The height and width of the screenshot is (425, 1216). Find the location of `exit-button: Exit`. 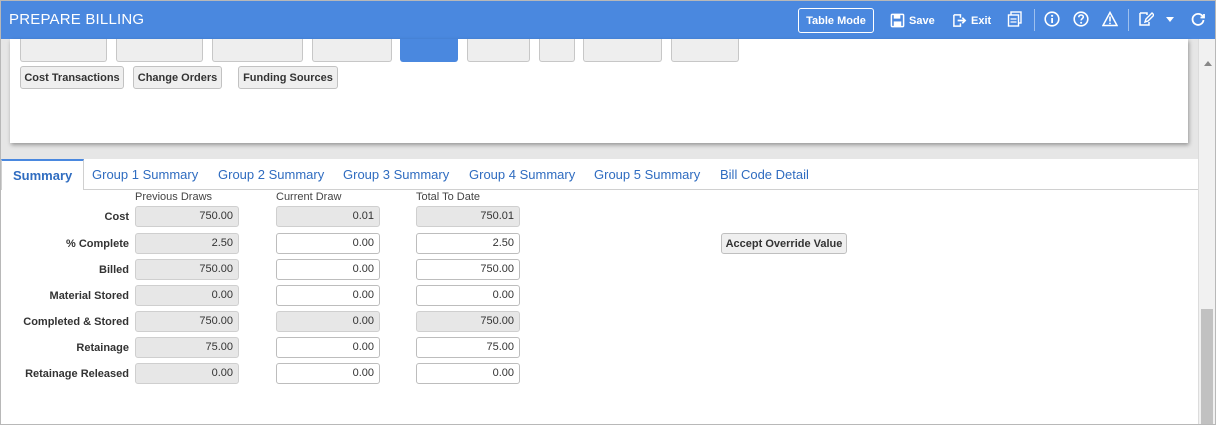

exit-button: Exit is located at coordinates (971, 20).